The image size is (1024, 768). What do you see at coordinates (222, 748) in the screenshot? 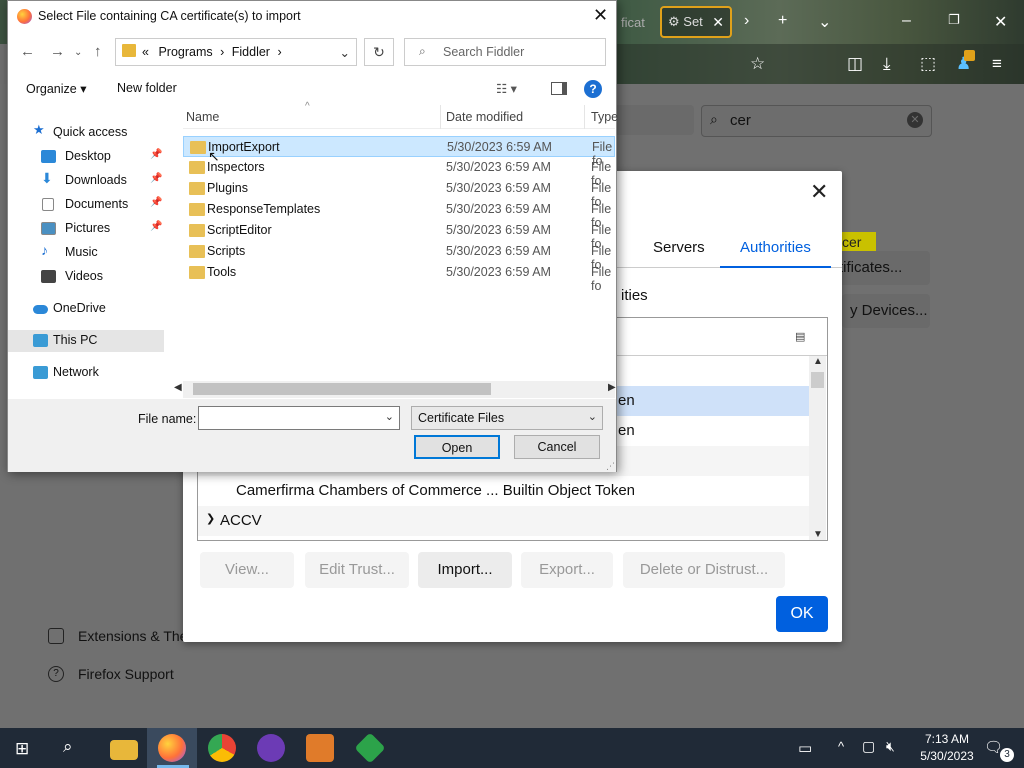
I see `chrome-icon` at bounding box center [222, 748].